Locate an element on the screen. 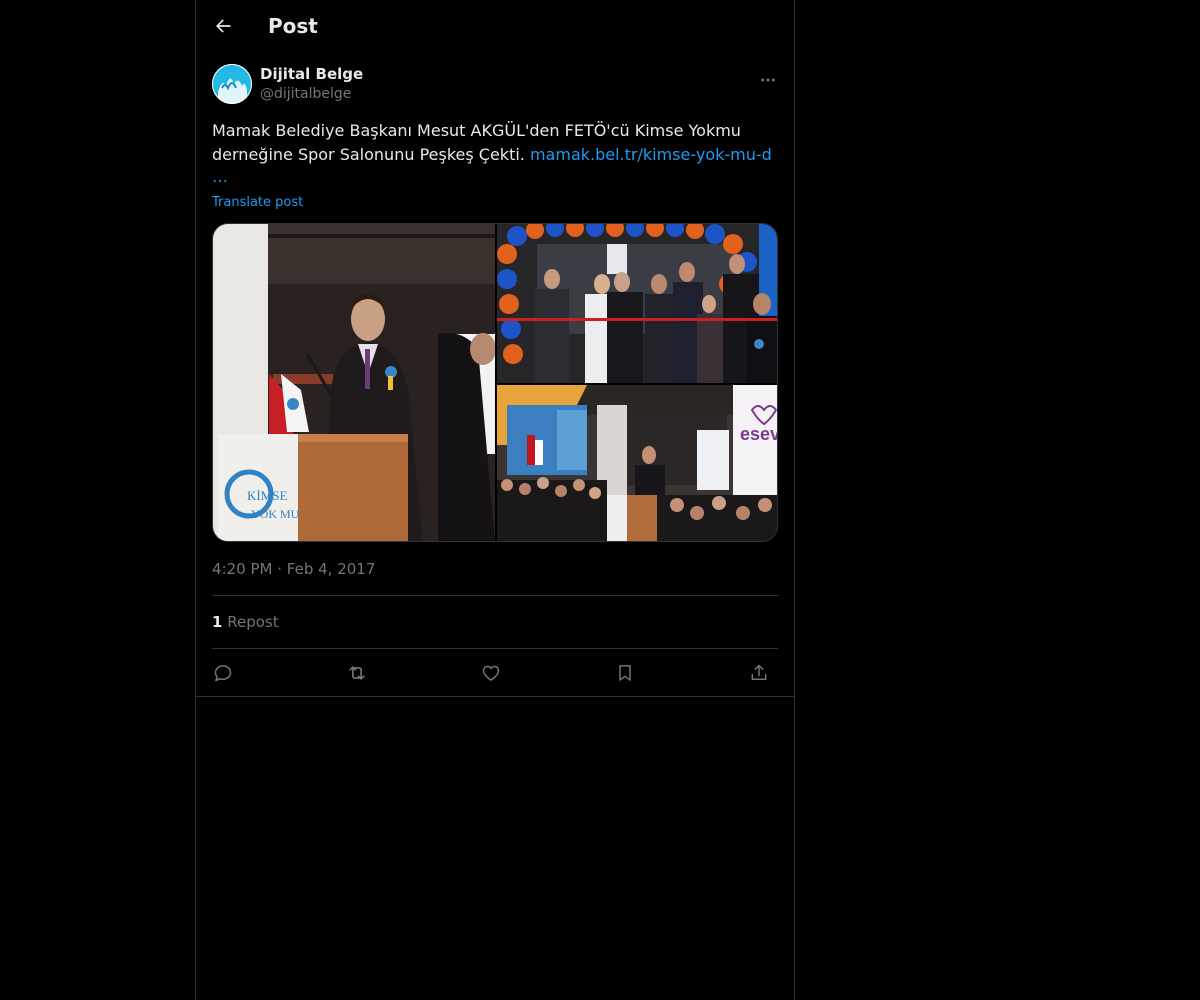 The width and height of the screenshot is (1200, 1000). post-stats: 1 Repost is located at coordinates (245, 622).